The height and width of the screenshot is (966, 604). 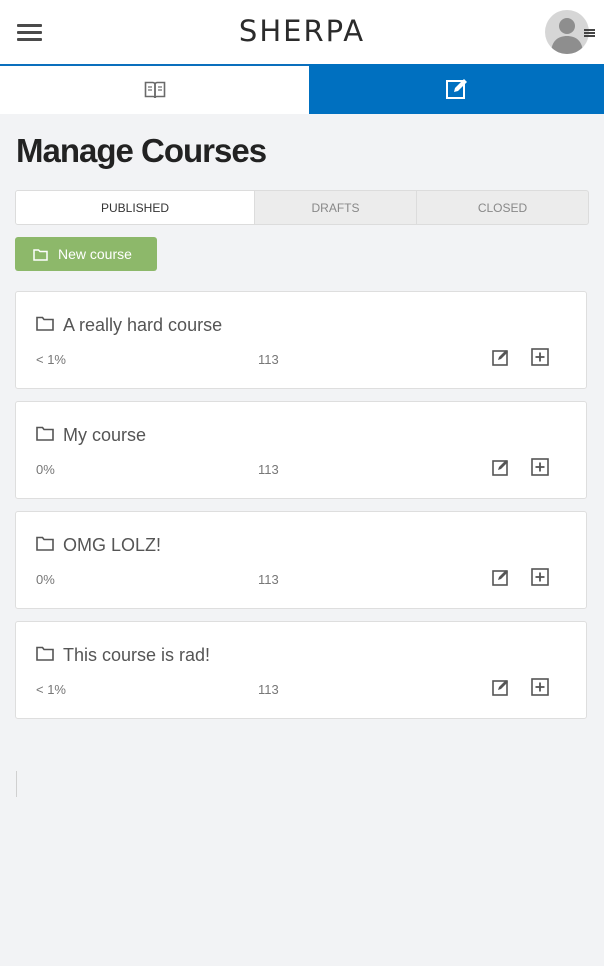 I want to click on tab-drafts: DRAFTS, so click(x=335, y=207).